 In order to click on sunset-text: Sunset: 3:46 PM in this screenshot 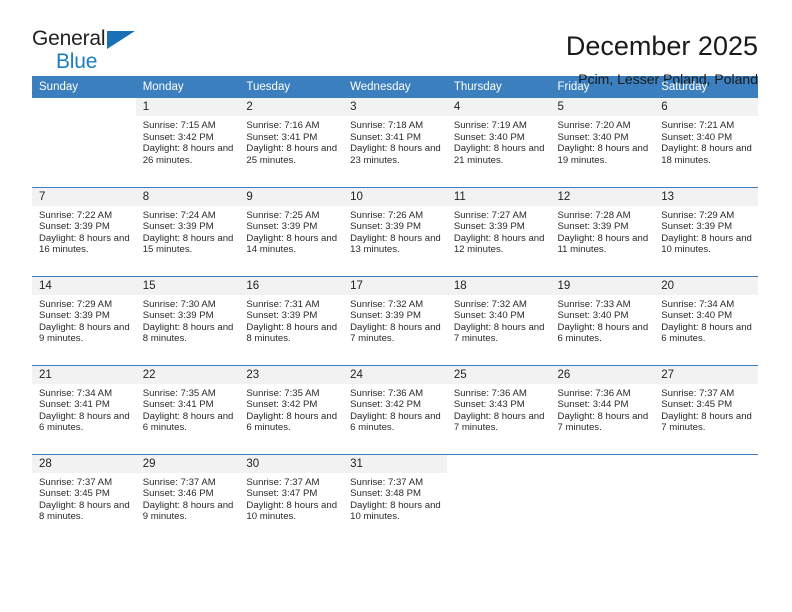, I will do `click(178, 494)`.